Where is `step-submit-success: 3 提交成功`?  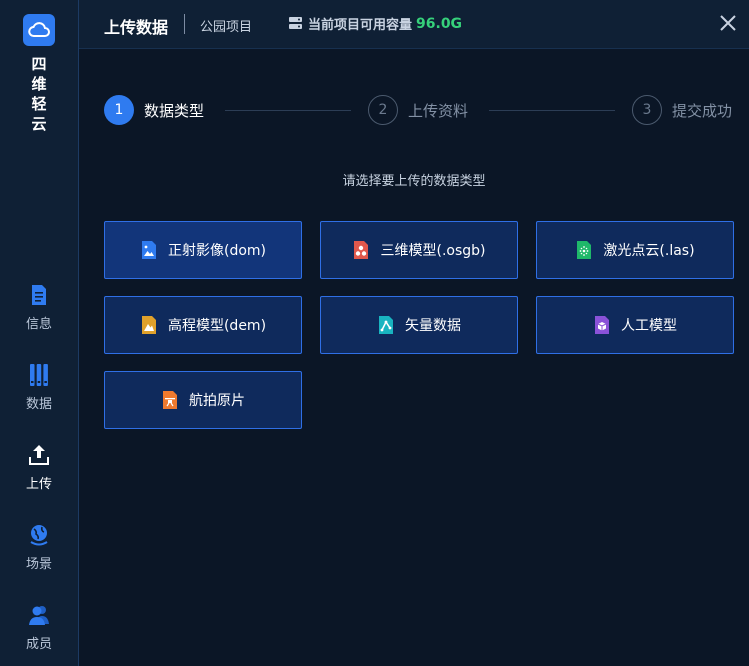 step-submit-success: 3 提交成功 is located at coordinates (682, 110).